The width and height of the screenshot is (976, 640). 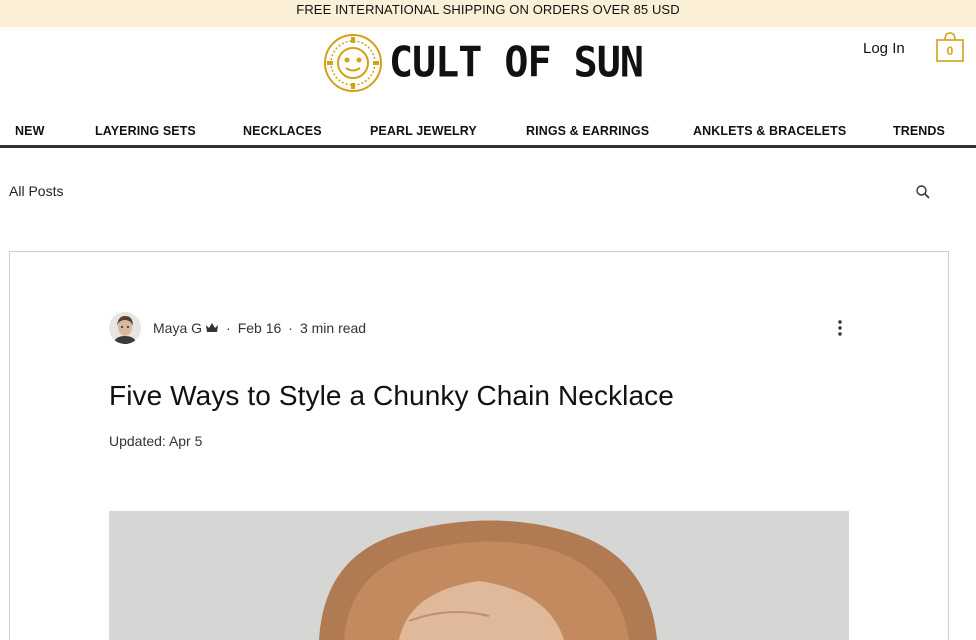 What do you see at coordinates (884, 48) in the screenshot?
I see `login-link: Log In` at bounding box center [884, 48].